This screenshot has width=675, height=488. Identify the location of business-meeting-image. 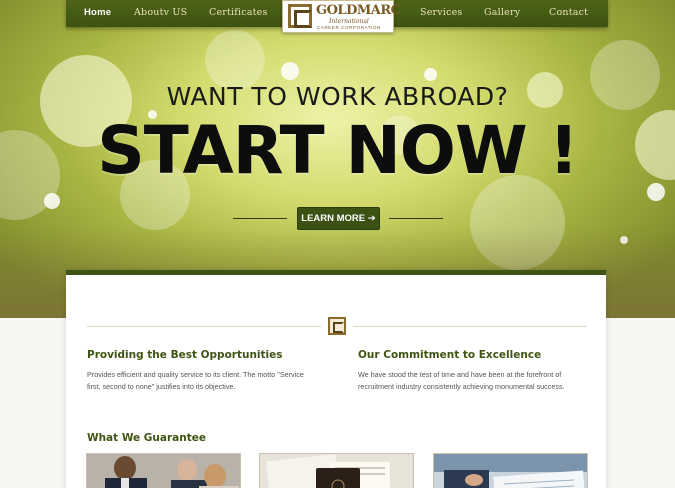
(163, 471).